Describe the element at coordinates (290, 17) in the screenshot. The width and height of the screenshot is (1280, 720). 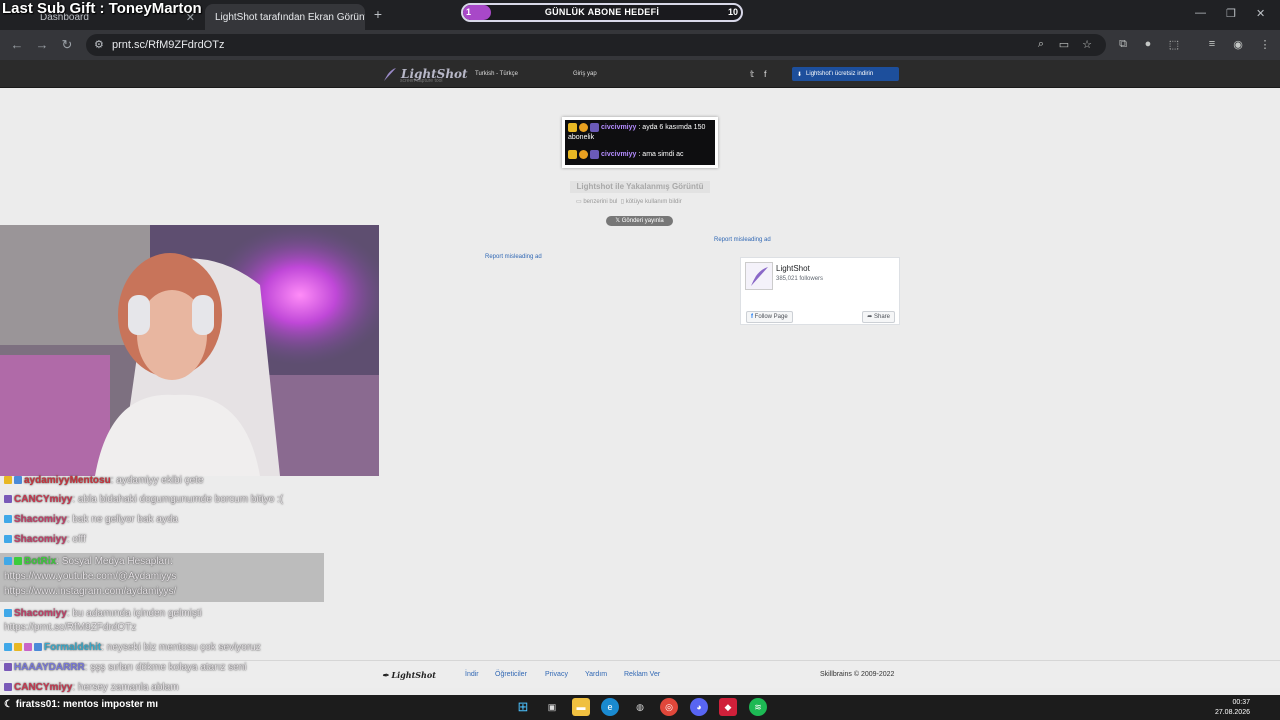
I see `tab-label: LightShot tarafından Ekran Görünt` at that location.